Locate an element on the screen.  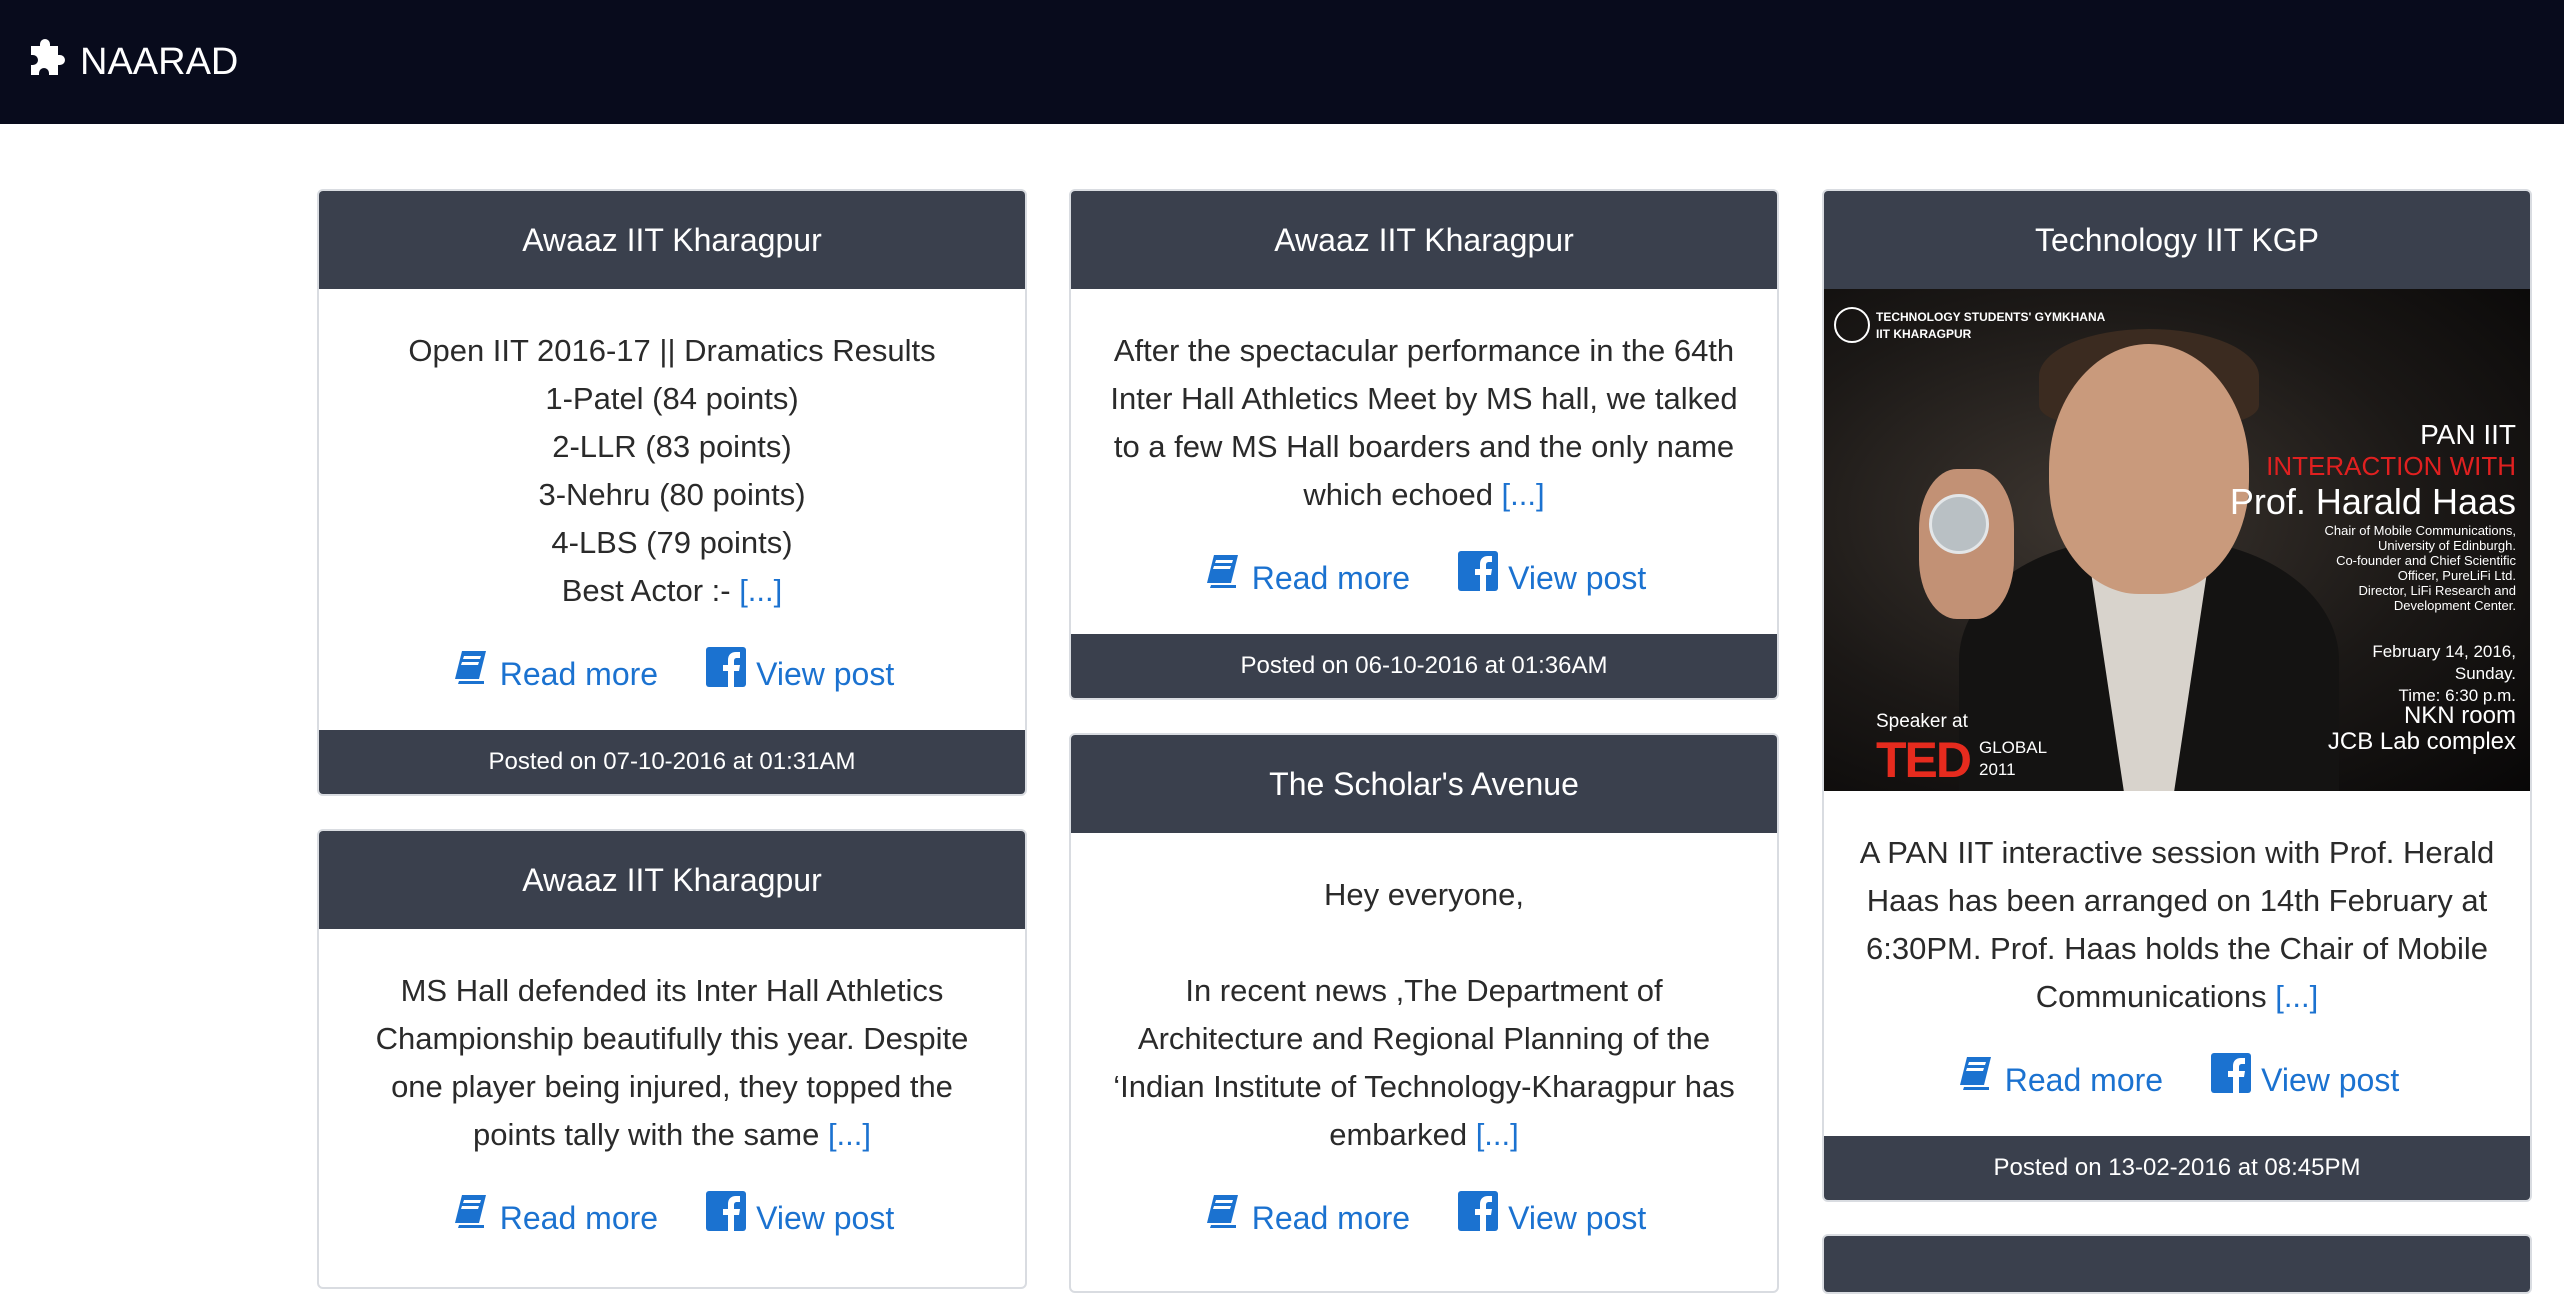
poster-ted-event: GLOBAL 2011 is located at coordinates (2013, 758).